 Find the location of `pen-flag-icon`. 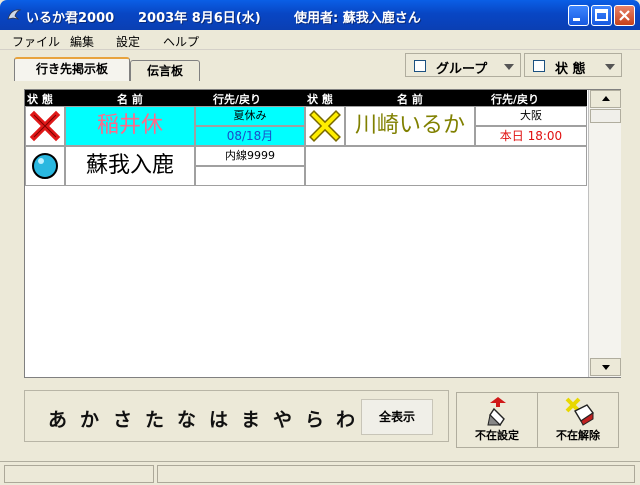

pen-flag-icon is located at coordinates (496, 412).